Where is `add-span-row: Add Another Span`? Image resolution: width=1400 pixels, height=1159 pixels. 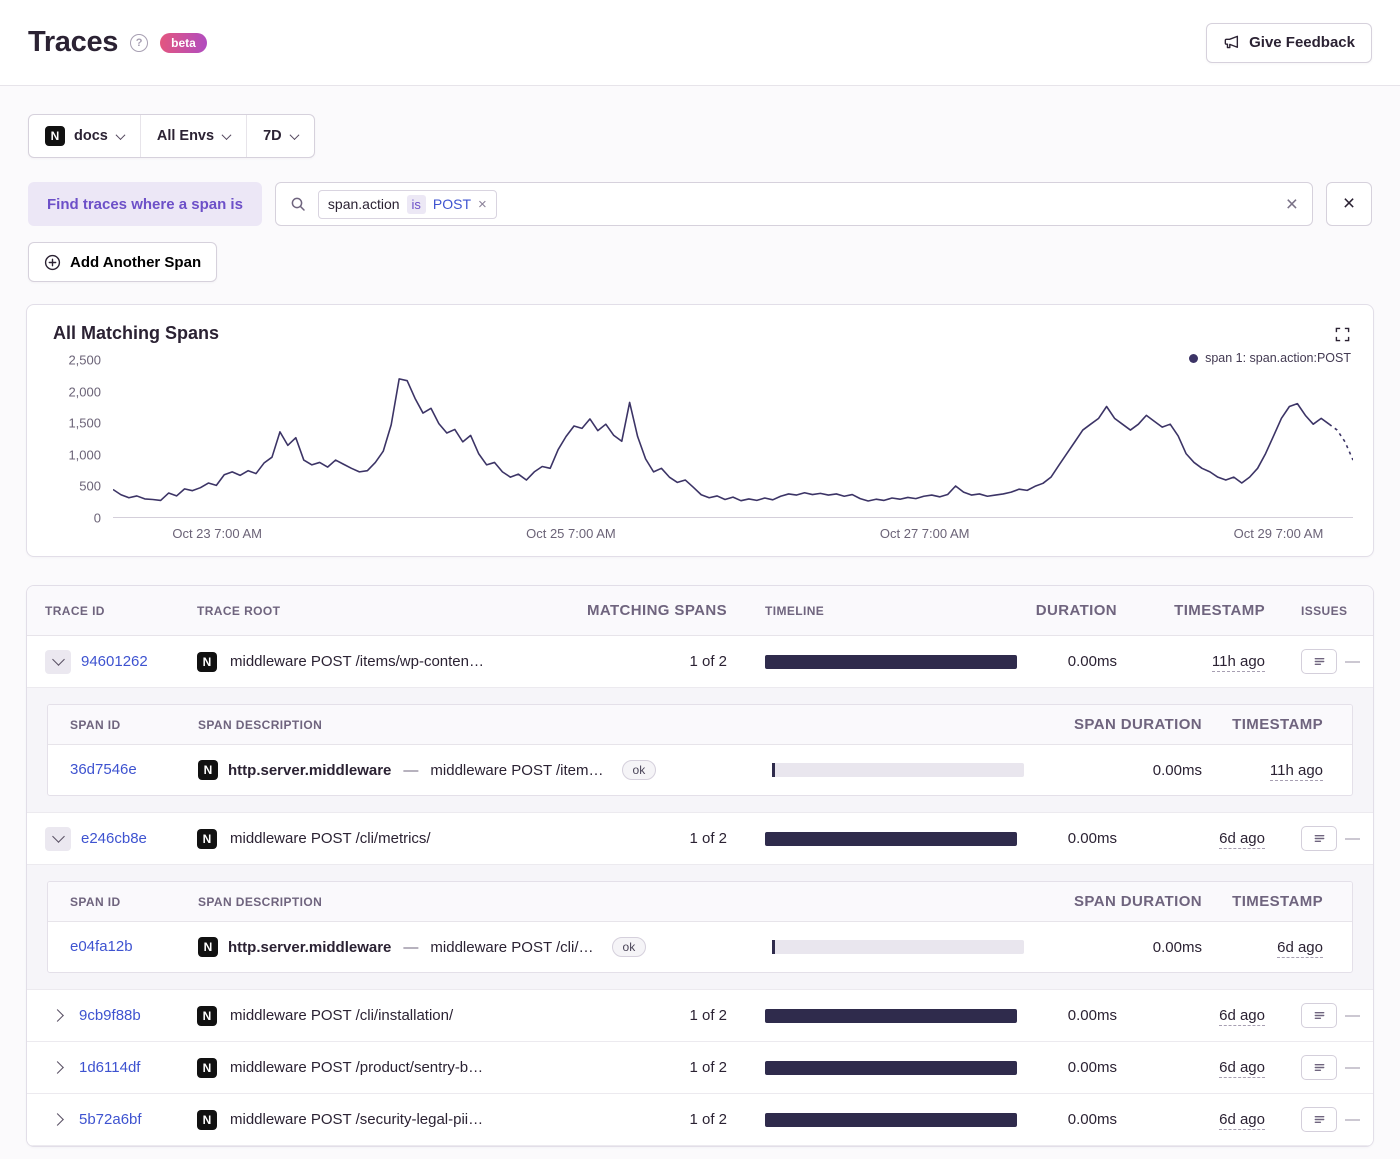 add-span-row: Add Another Span is located at coordinates (700, 262).